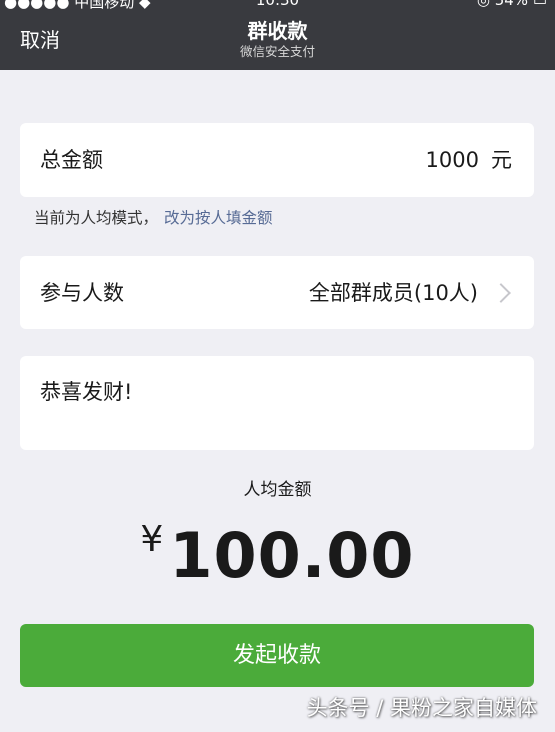  Describe the element at coordinates (218, 218) in the screenshot. I see `switch-mode-link: 改为按人填金额` at that location.